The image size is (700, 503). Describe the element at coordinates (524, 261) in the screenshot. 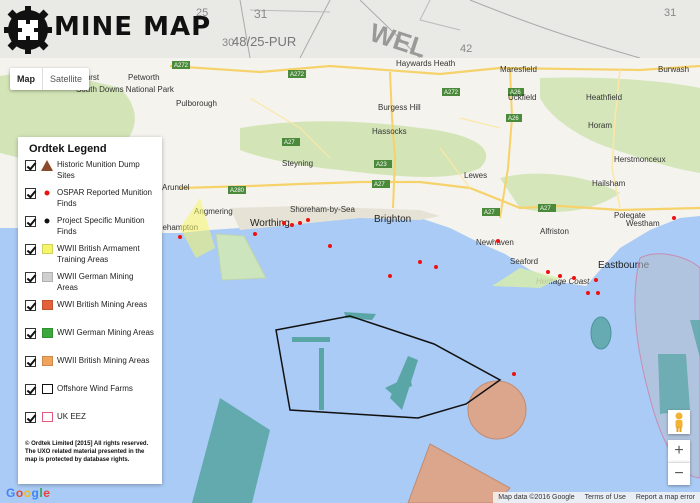

I see `town-label: Seaford` at that location.